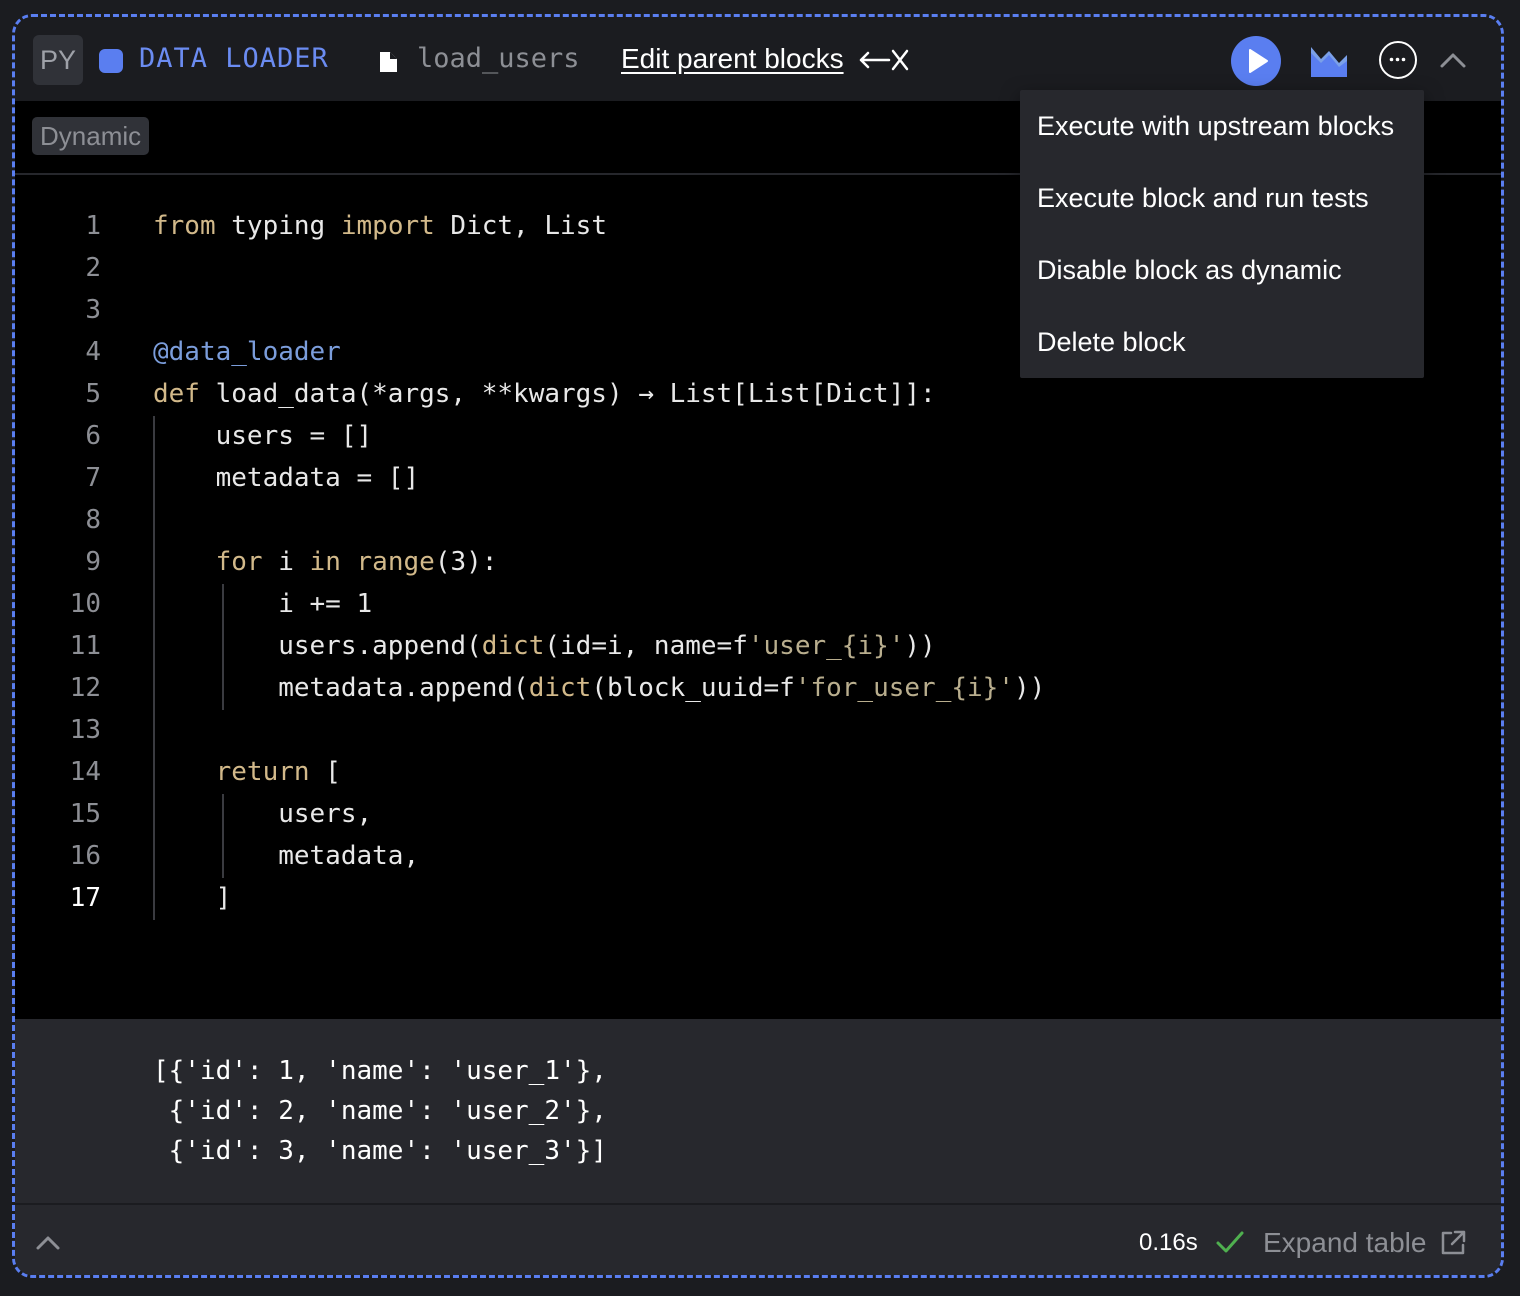 This screenshot has height=1296, width=1520. I want to click on play-icon, so click(1258, 61).